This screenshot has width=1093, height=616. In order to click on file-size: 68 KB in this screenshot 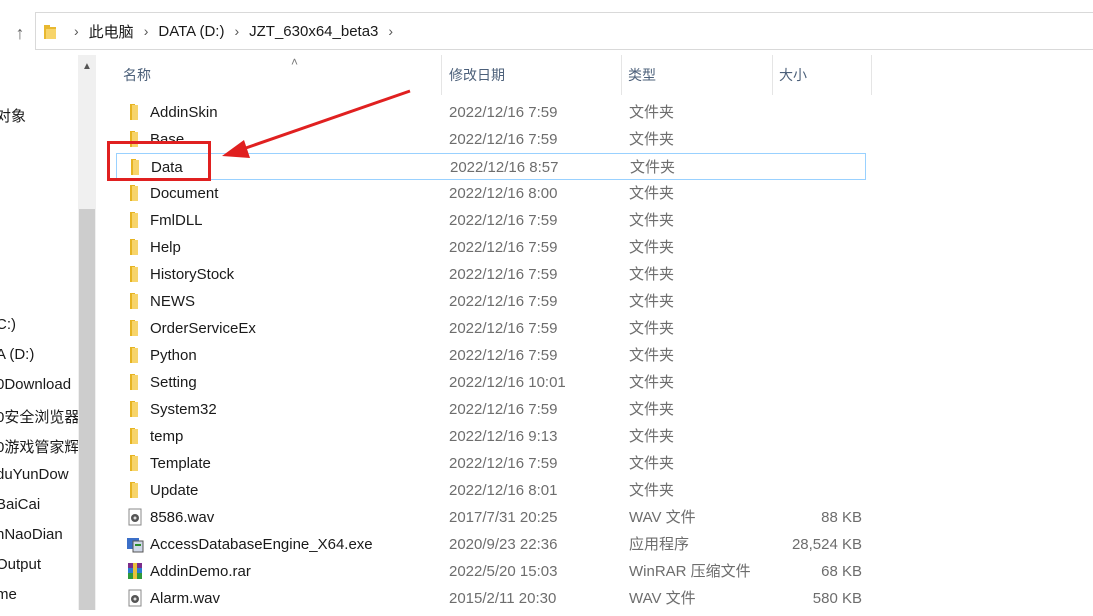, I will do `click(841, 571)`.